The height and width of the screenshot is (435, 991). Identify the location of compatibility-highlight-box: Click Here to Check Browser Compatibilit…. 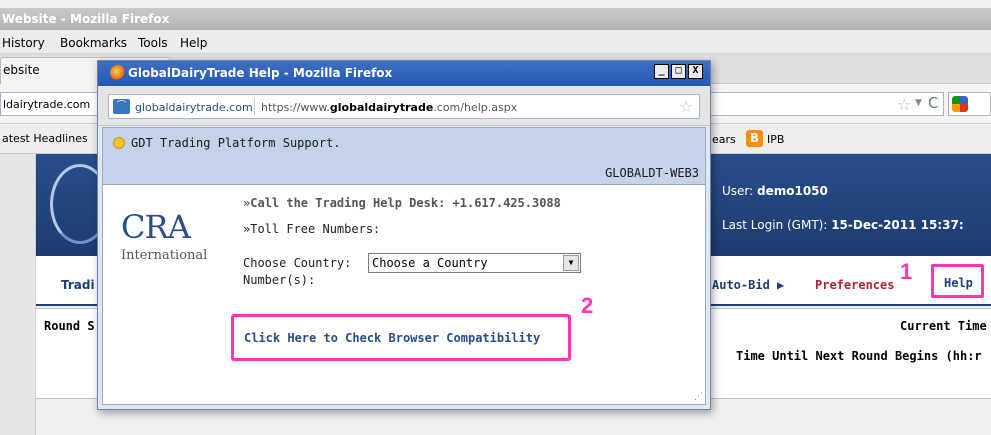
(401, 337).